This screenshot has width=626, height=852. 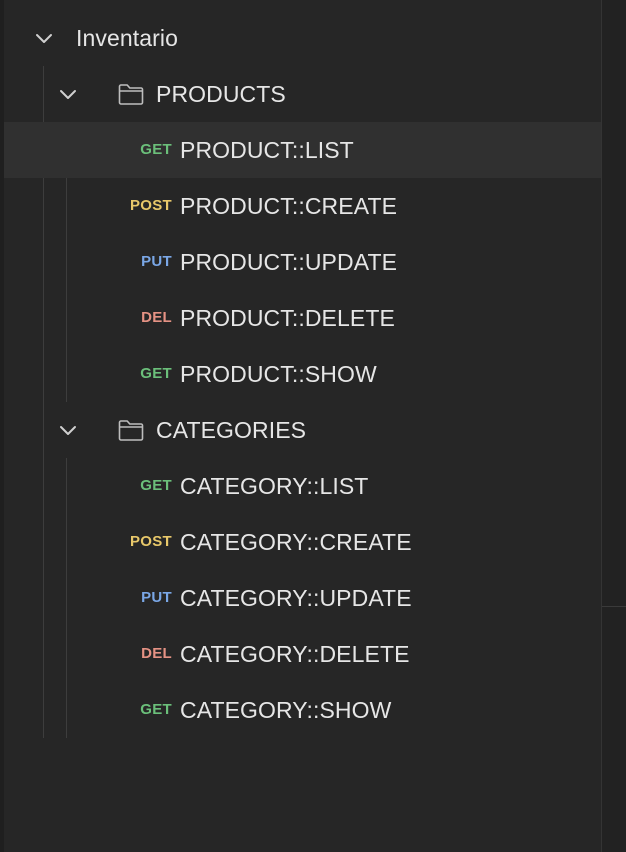 I want to click on request-row: GET PRODUCT::SHOW, so click(x=302, y=374).